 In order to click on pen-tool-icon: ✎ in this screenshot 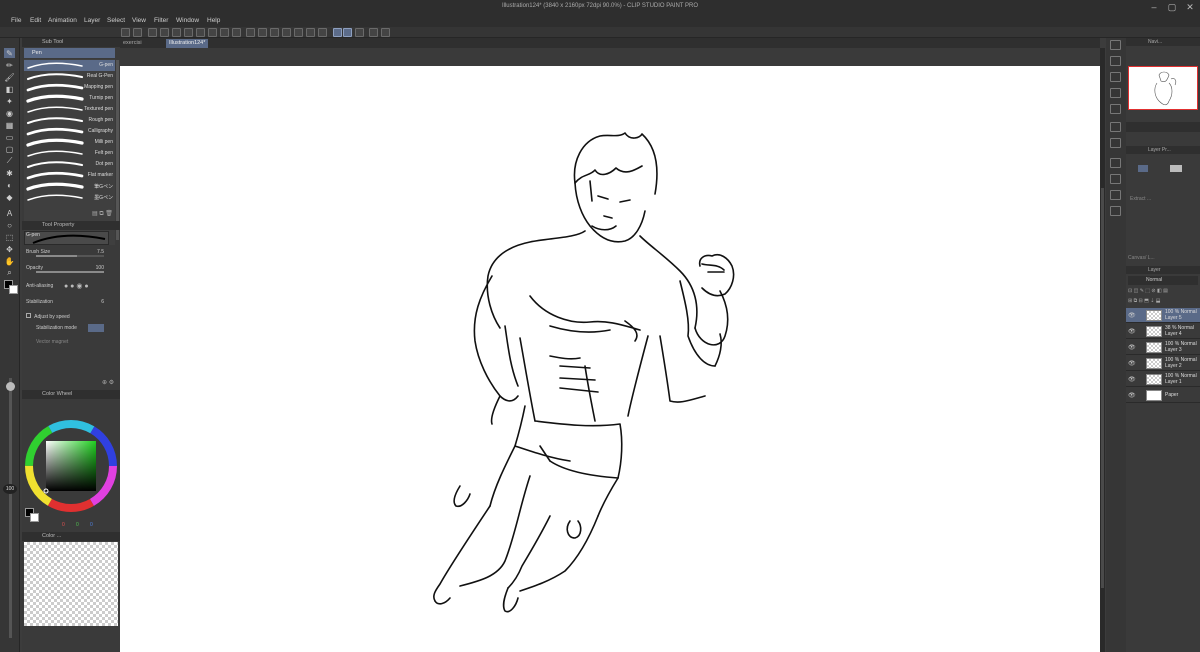, I will do `click(9, 53)`.